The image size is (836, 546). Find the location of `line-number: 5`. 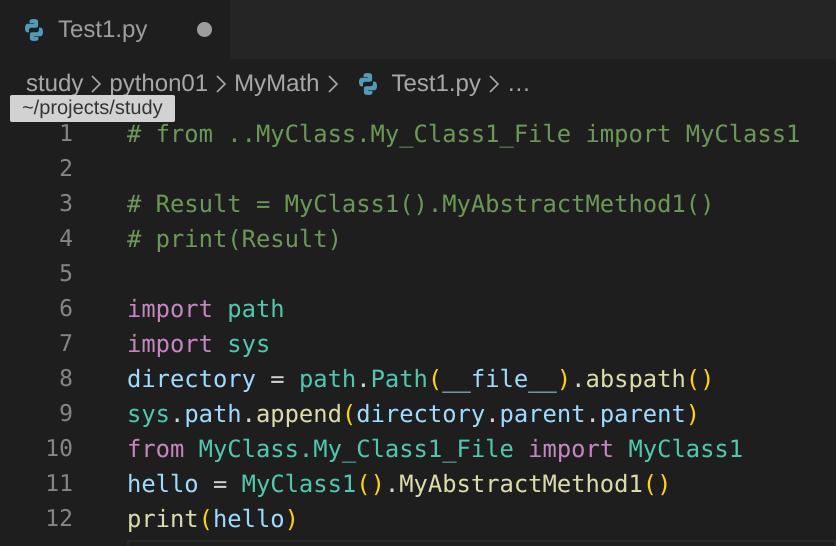

line-number: 5 is located at coordinates (65, 273).